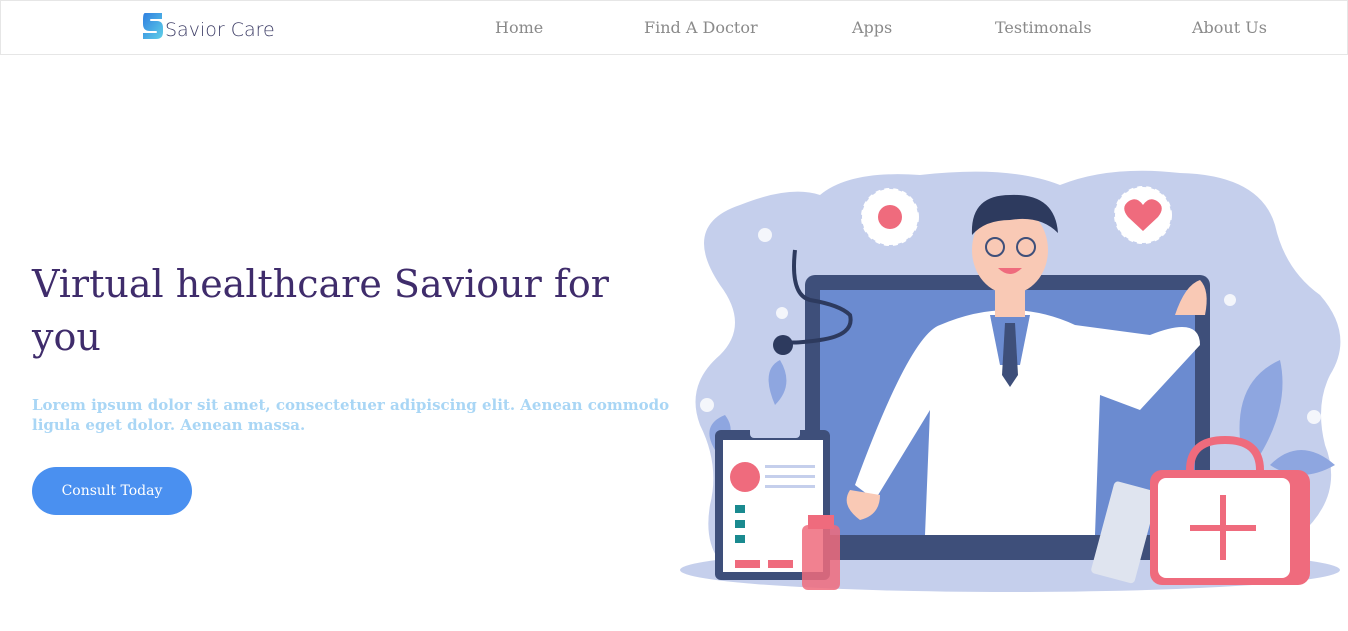  What do you see at coordinates (153, 26) in the screenshot?
I see `logo-s-icon` at bounding box center [153, 26].